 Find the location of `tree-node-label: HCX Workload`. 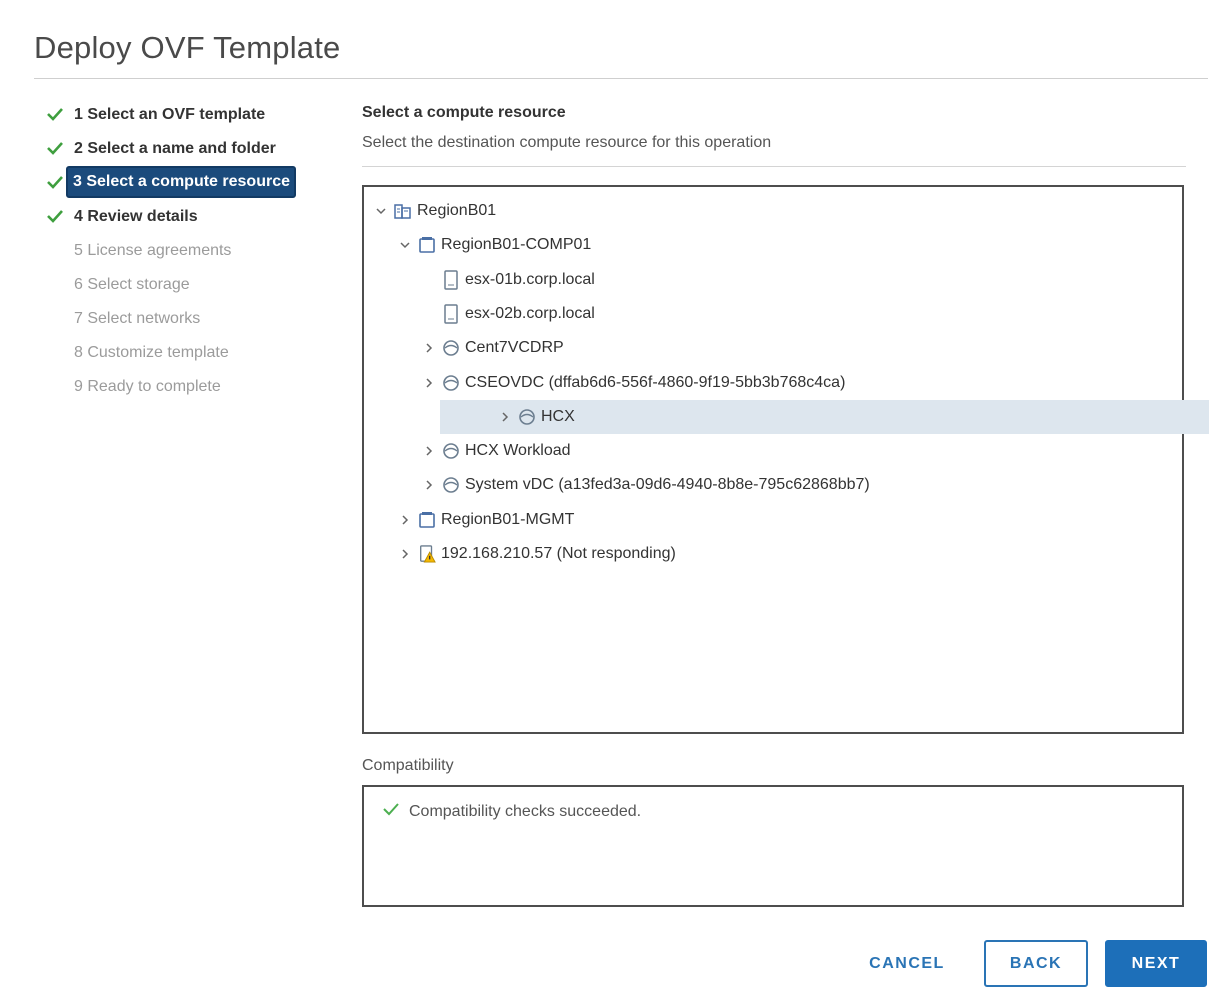

tree-node-label: HCX Workload is located at coordinates (518, 451).